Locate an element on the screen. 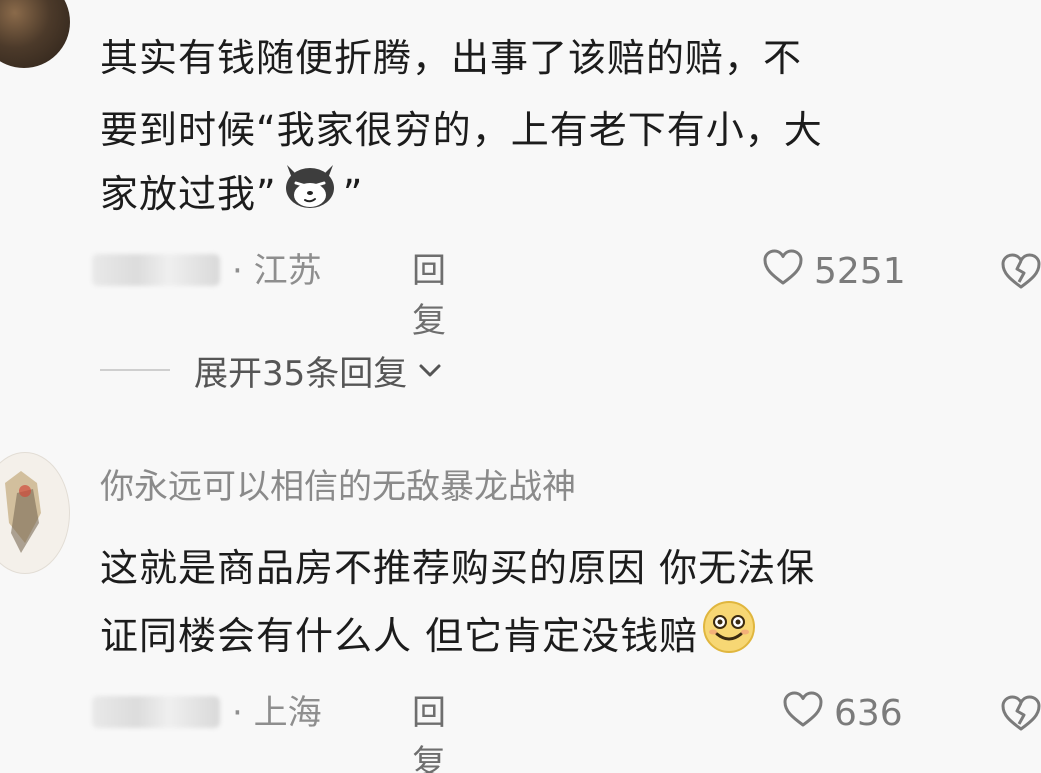 This screenshot has height=773, width=1041. like-button: 636 is located at coordinates (842, 713).